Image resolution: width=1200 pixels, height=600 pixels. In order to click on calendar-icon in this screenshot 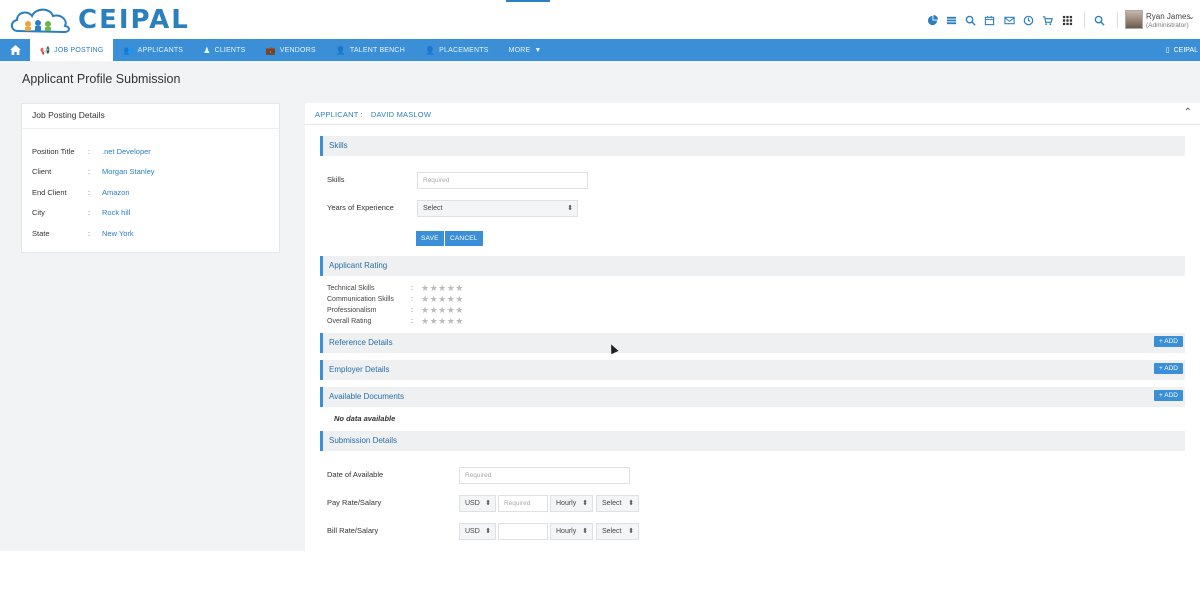, I will do `click(990, 20)`.